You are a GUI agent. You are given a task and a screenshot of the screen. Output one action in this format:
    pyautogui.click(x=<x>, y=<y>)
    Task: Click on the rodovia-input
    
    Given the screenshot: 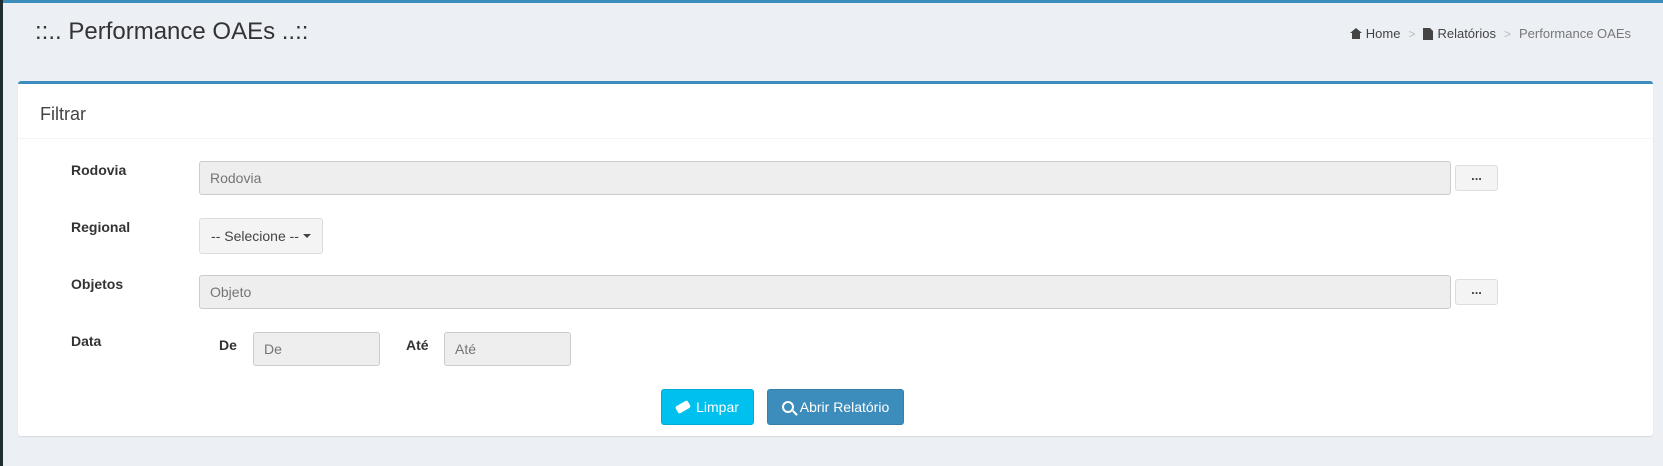 What is the action you would take?
    pyautogui.click(x=825, y=178)
    